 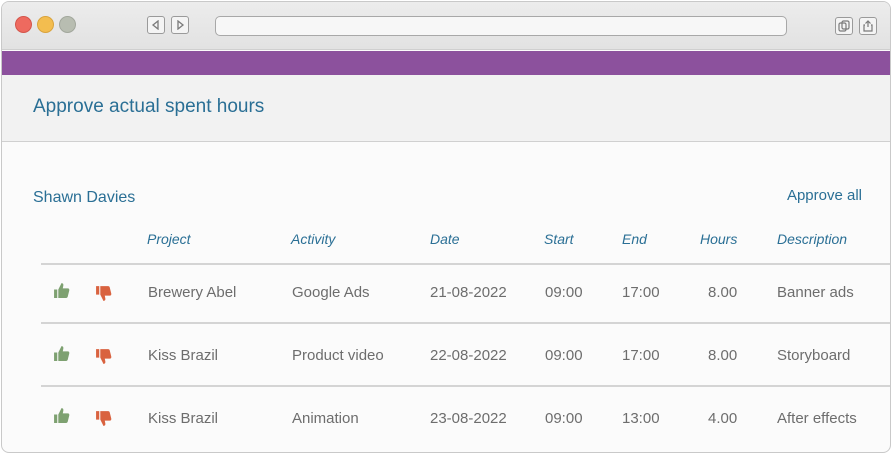 What do you see at coordinates (814, 355) in the screenshot?
I see `cell-description: Storyboard` at bounding box center [814, 355].